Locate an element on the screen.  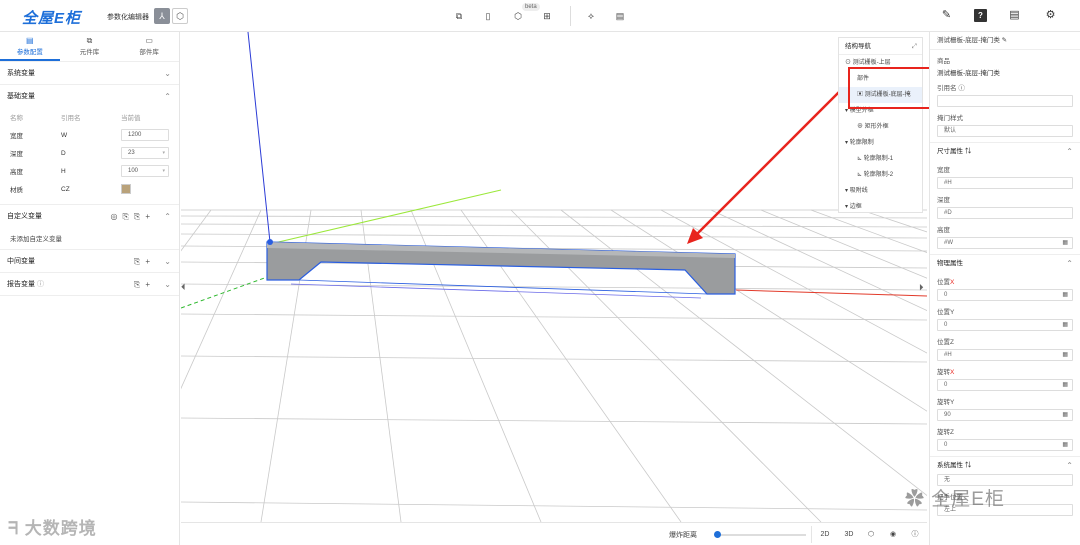
physical-section-header: 物理属性 ⌃ is located at coordinates (1005, 262).